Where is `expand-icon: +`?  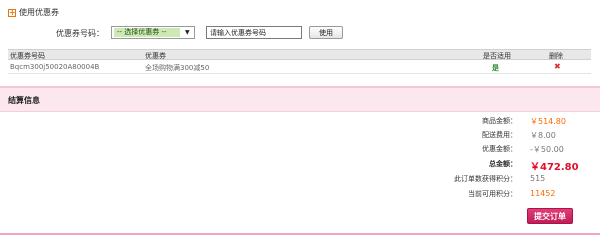
expand-icon: + is located at coordinates (12, 12).